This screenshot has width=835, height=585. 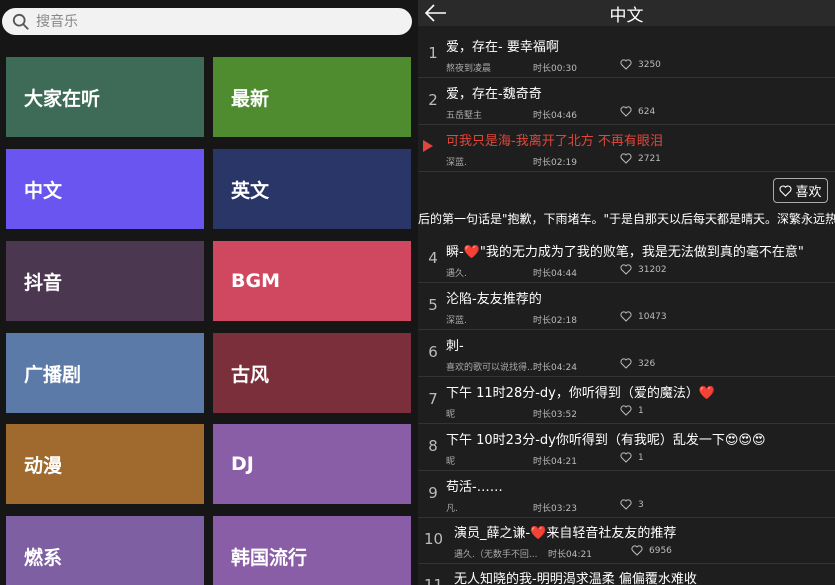 What do you see at coordinates (105, 189) in the screenshot?
I see `category-tile: 中文` at bounding box center [105, 189].